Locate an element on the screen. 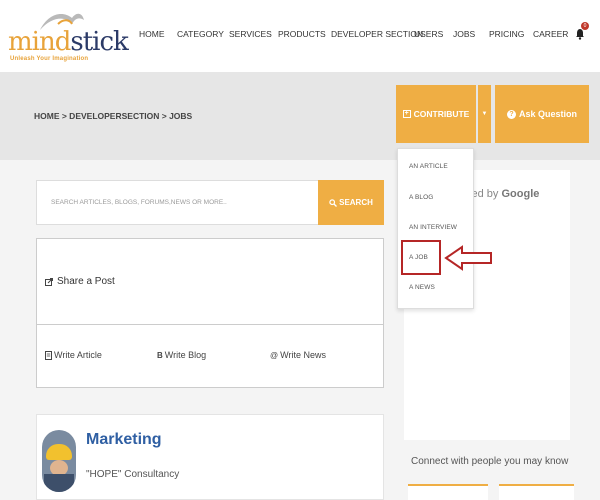  search-button-label: SEARCH is located at coordinates (356, 202).